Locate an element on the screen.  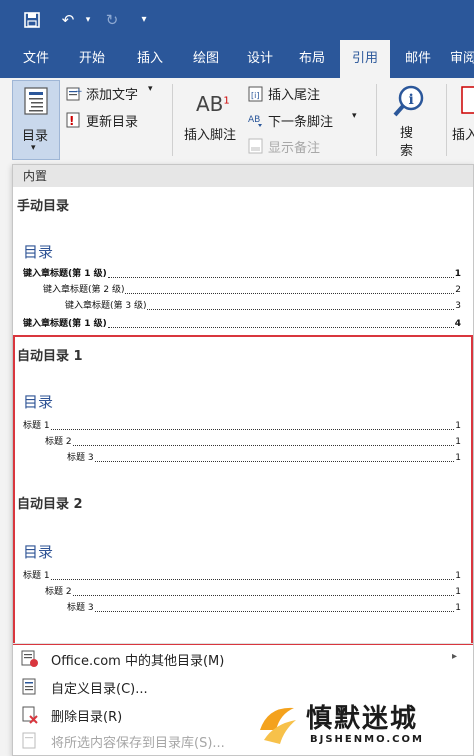
toc-entry: 键入章标题(第 1 级) 1 is located at coordinates (242, 274).